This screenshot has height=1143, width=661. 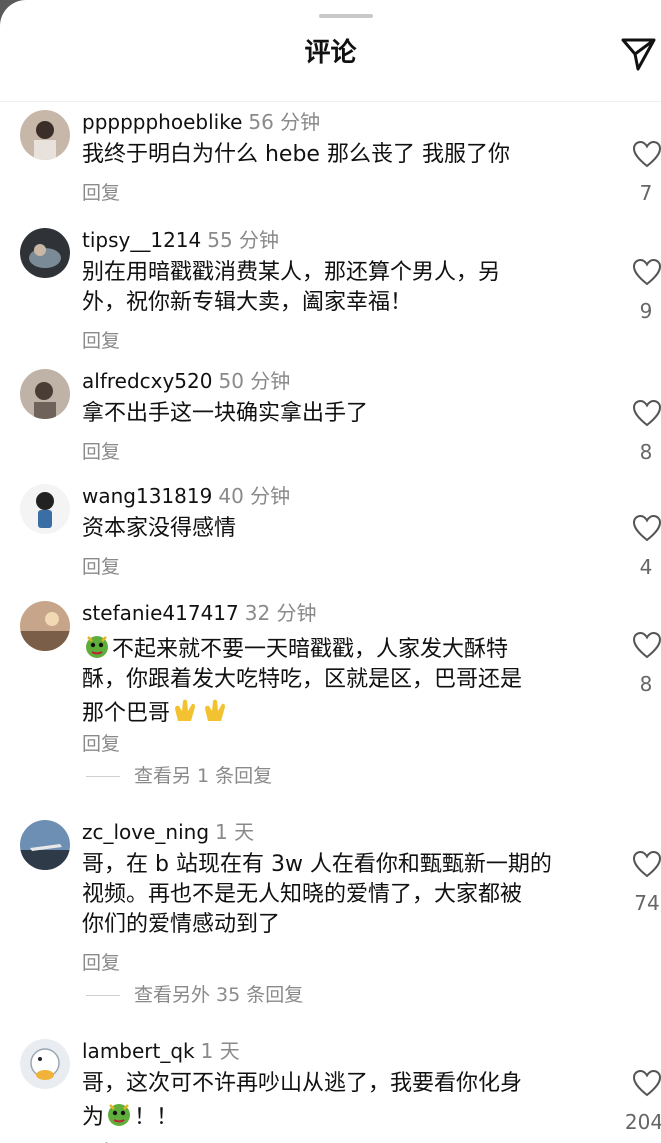 I want to click on like-count: 9, so click(x=646, y=311).